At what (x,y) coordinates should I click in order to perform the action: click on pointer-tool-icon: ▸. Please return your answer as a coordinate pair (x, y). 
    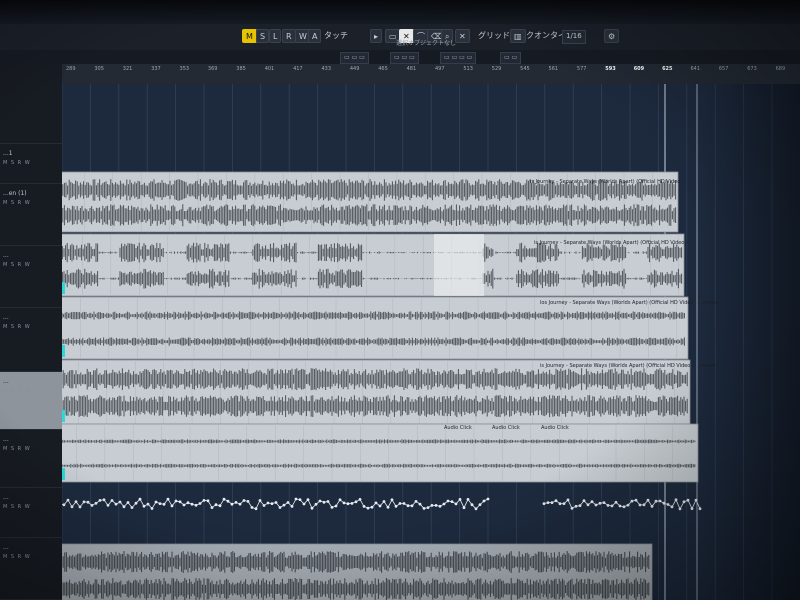
    Looking at the image, I should click on (376, 36).